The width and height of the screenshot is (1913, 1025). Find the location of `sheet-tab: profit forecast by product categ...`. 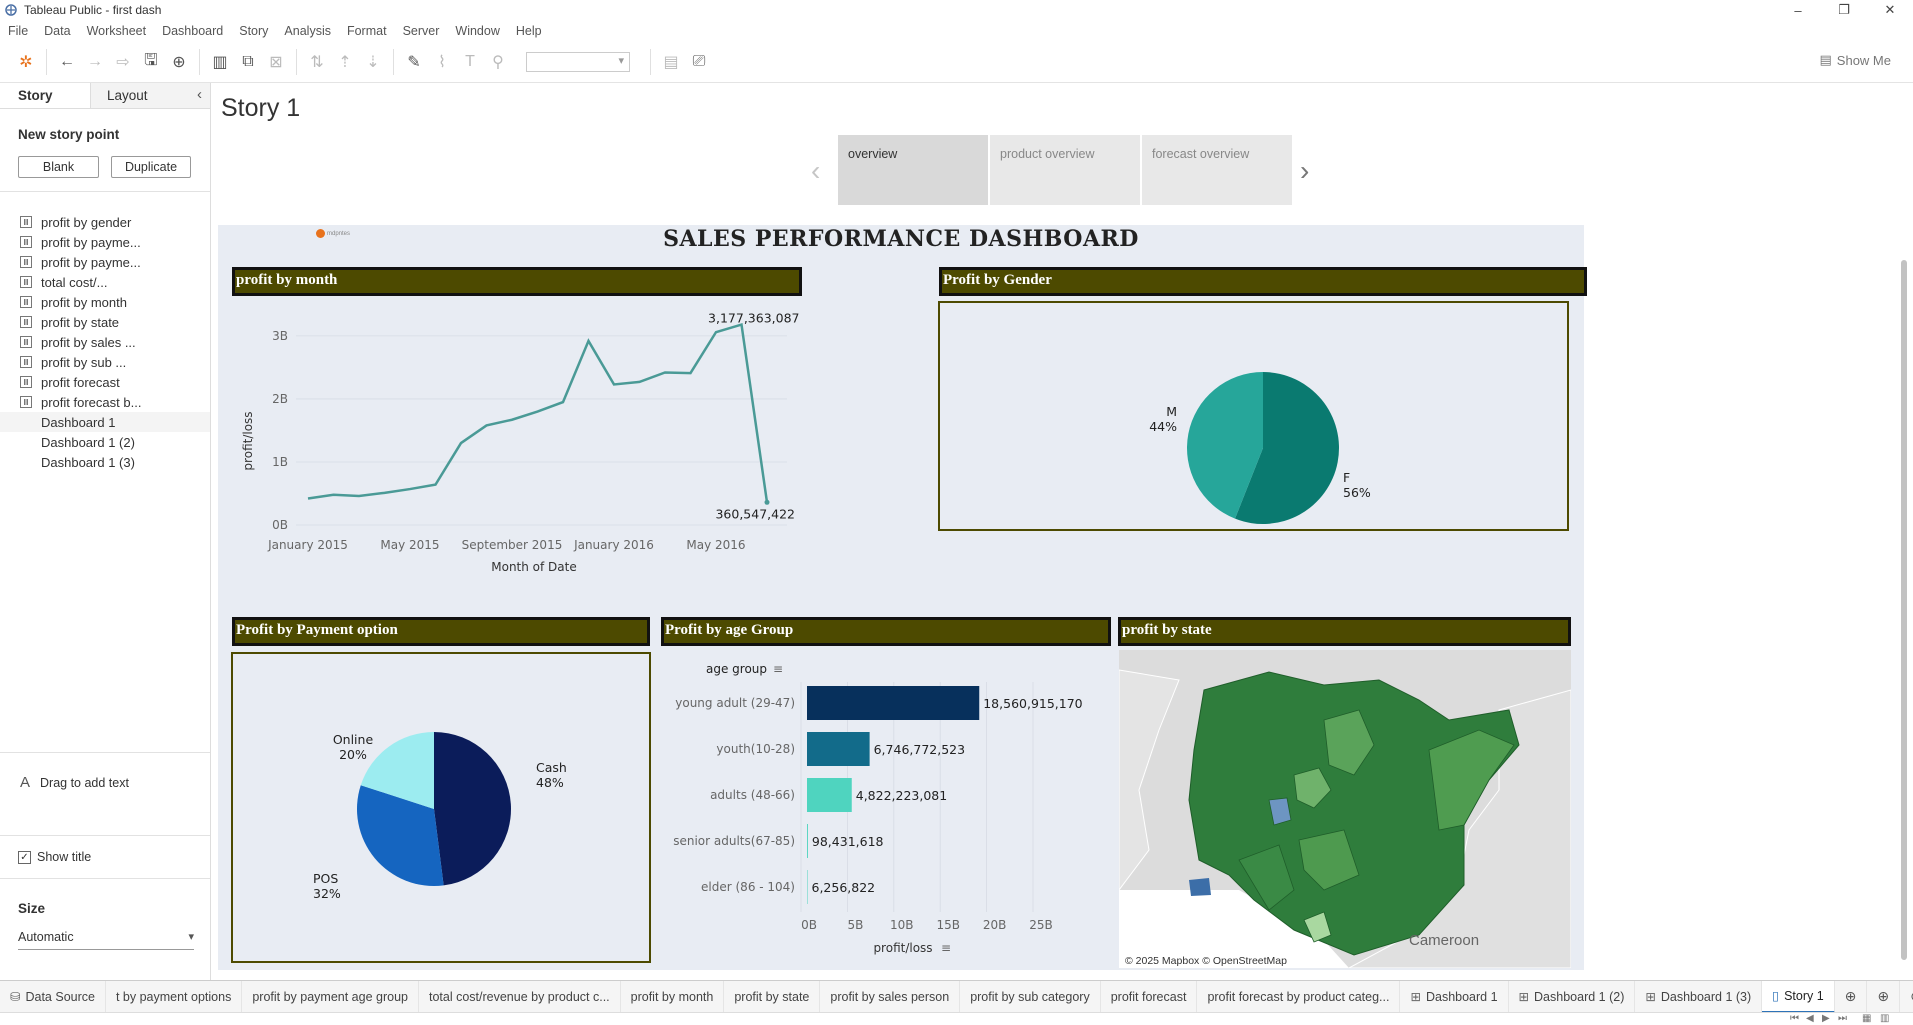

sheet-tab: profit forecast by product categ... is located at coordinates (1299, 996).